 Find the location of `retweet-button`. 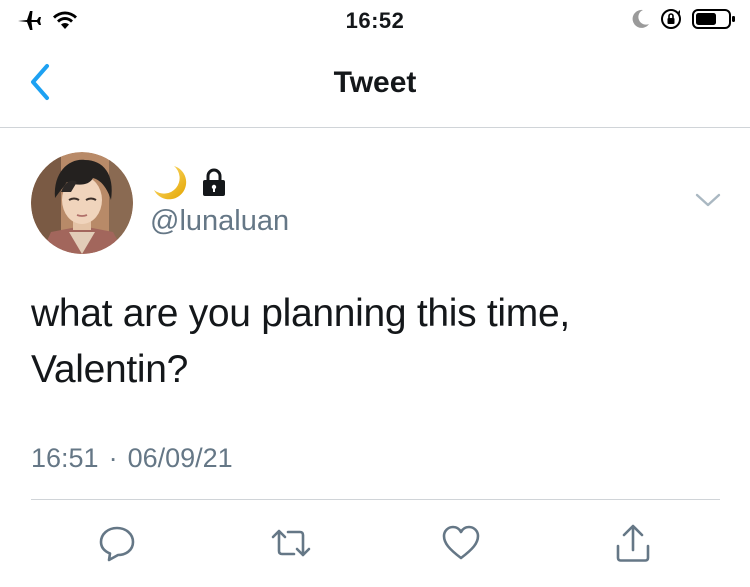

retweet-button is located at coordinates (291, 545).